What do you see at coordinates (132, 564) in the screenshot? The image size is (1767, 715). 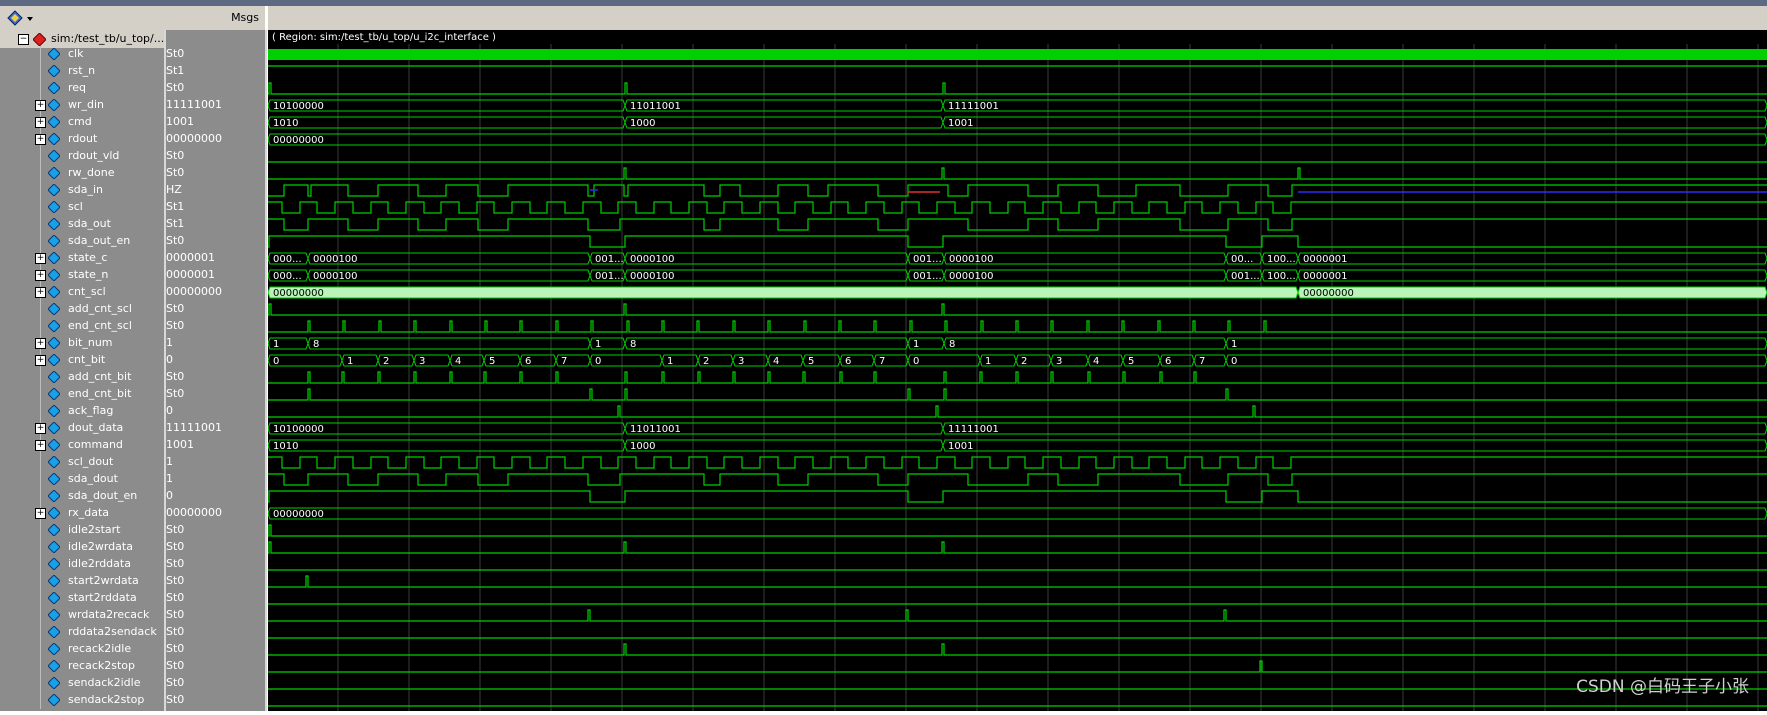 I see `signal-row-idle2rddata: idle2rddata St0` at bounding box center [132, 564].